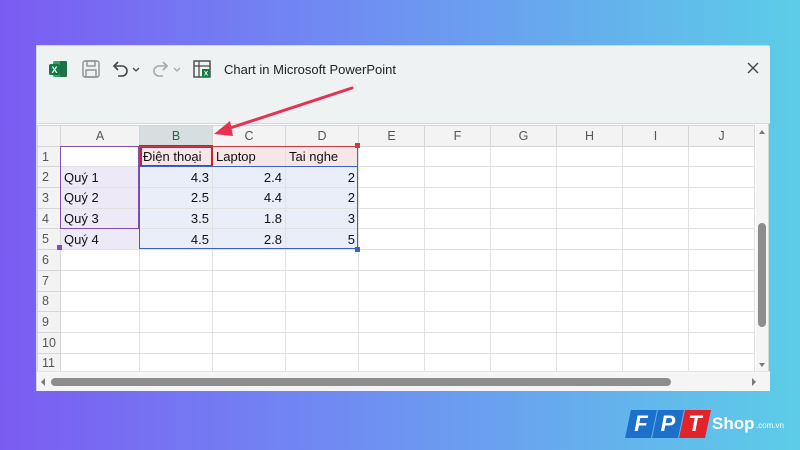 The height and width of the screenshot is (450, 800). I want to click on cell: 2.8, so click(249, 239).